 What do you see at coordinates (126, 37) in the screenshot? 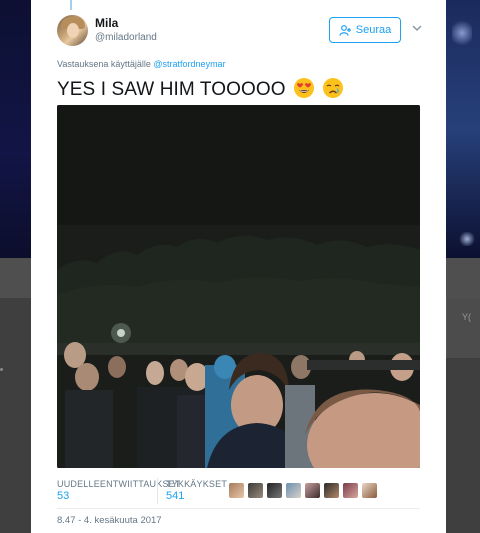
I see `author-handle: @miladorland` at bounding box center [126, 37].